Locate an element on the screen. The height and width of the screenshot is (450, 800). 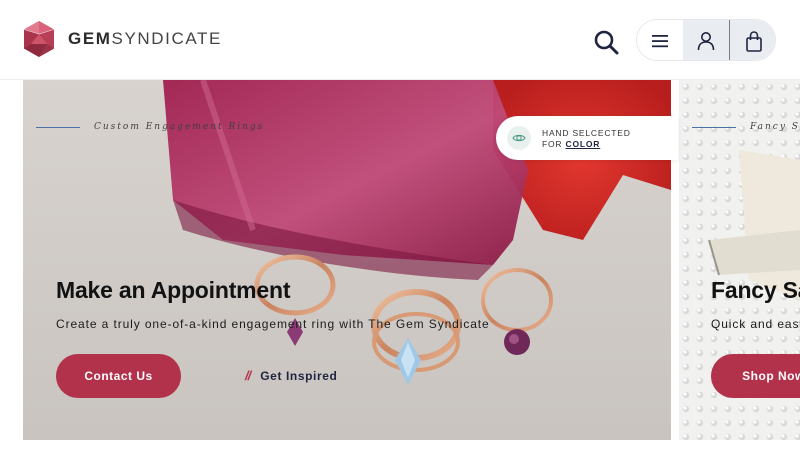
logo: GEMSYNDICATE is located at coordinates (122, 39).